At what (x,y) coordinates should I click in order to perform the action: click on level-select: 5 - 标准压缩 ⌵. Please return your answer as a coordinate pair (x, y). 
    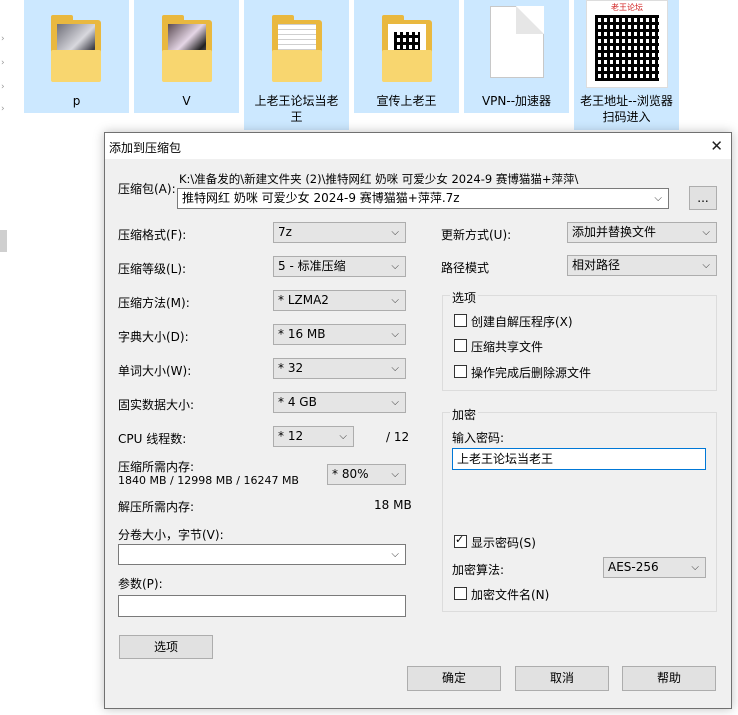
    Looking at the image, I should click on (339, 266).